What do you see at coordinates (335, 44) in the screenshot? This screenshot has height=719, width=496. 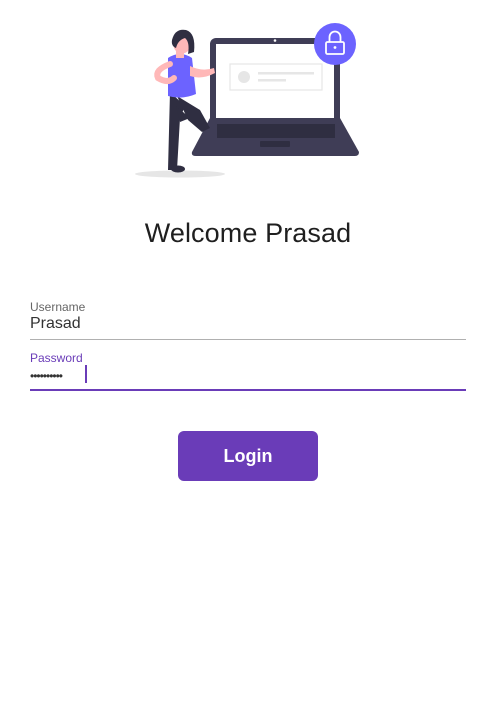 I see `lock-badge` at bounding box center [335, 44].